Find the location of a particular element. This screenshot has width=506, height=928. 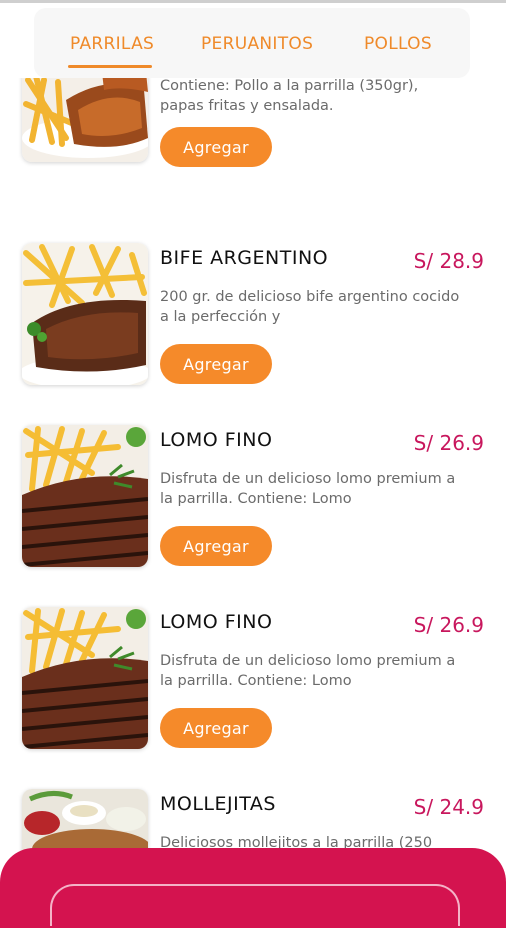

active-tab-indicator is located at coordinates (110, 66).